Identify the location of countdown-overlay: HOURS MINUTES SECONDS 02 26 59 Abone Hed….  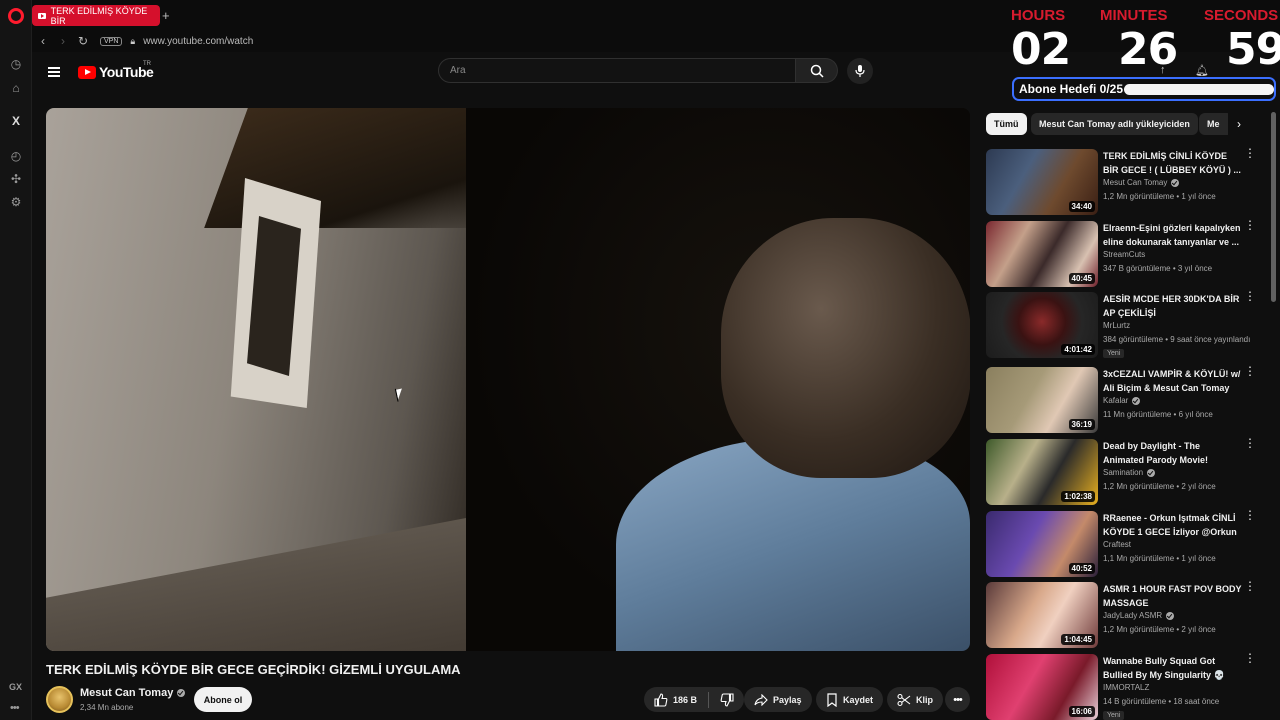
(1142, 54).